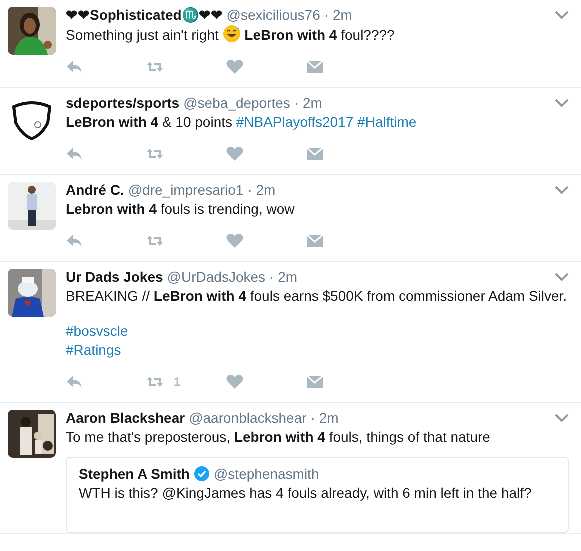  I want to click on retweet-count: 1, so click(177, 382).